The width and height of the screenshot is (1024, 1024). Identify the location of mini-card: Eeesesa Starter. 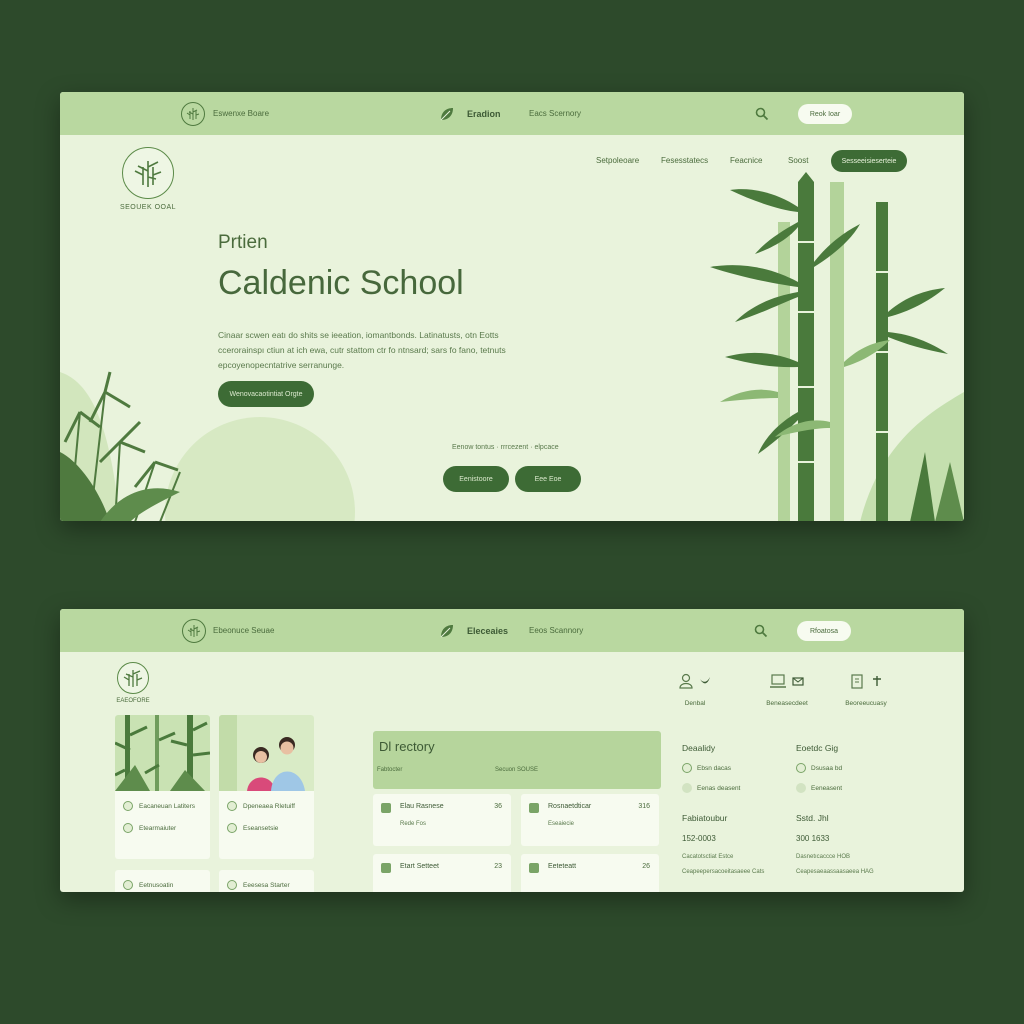
(266, 881).